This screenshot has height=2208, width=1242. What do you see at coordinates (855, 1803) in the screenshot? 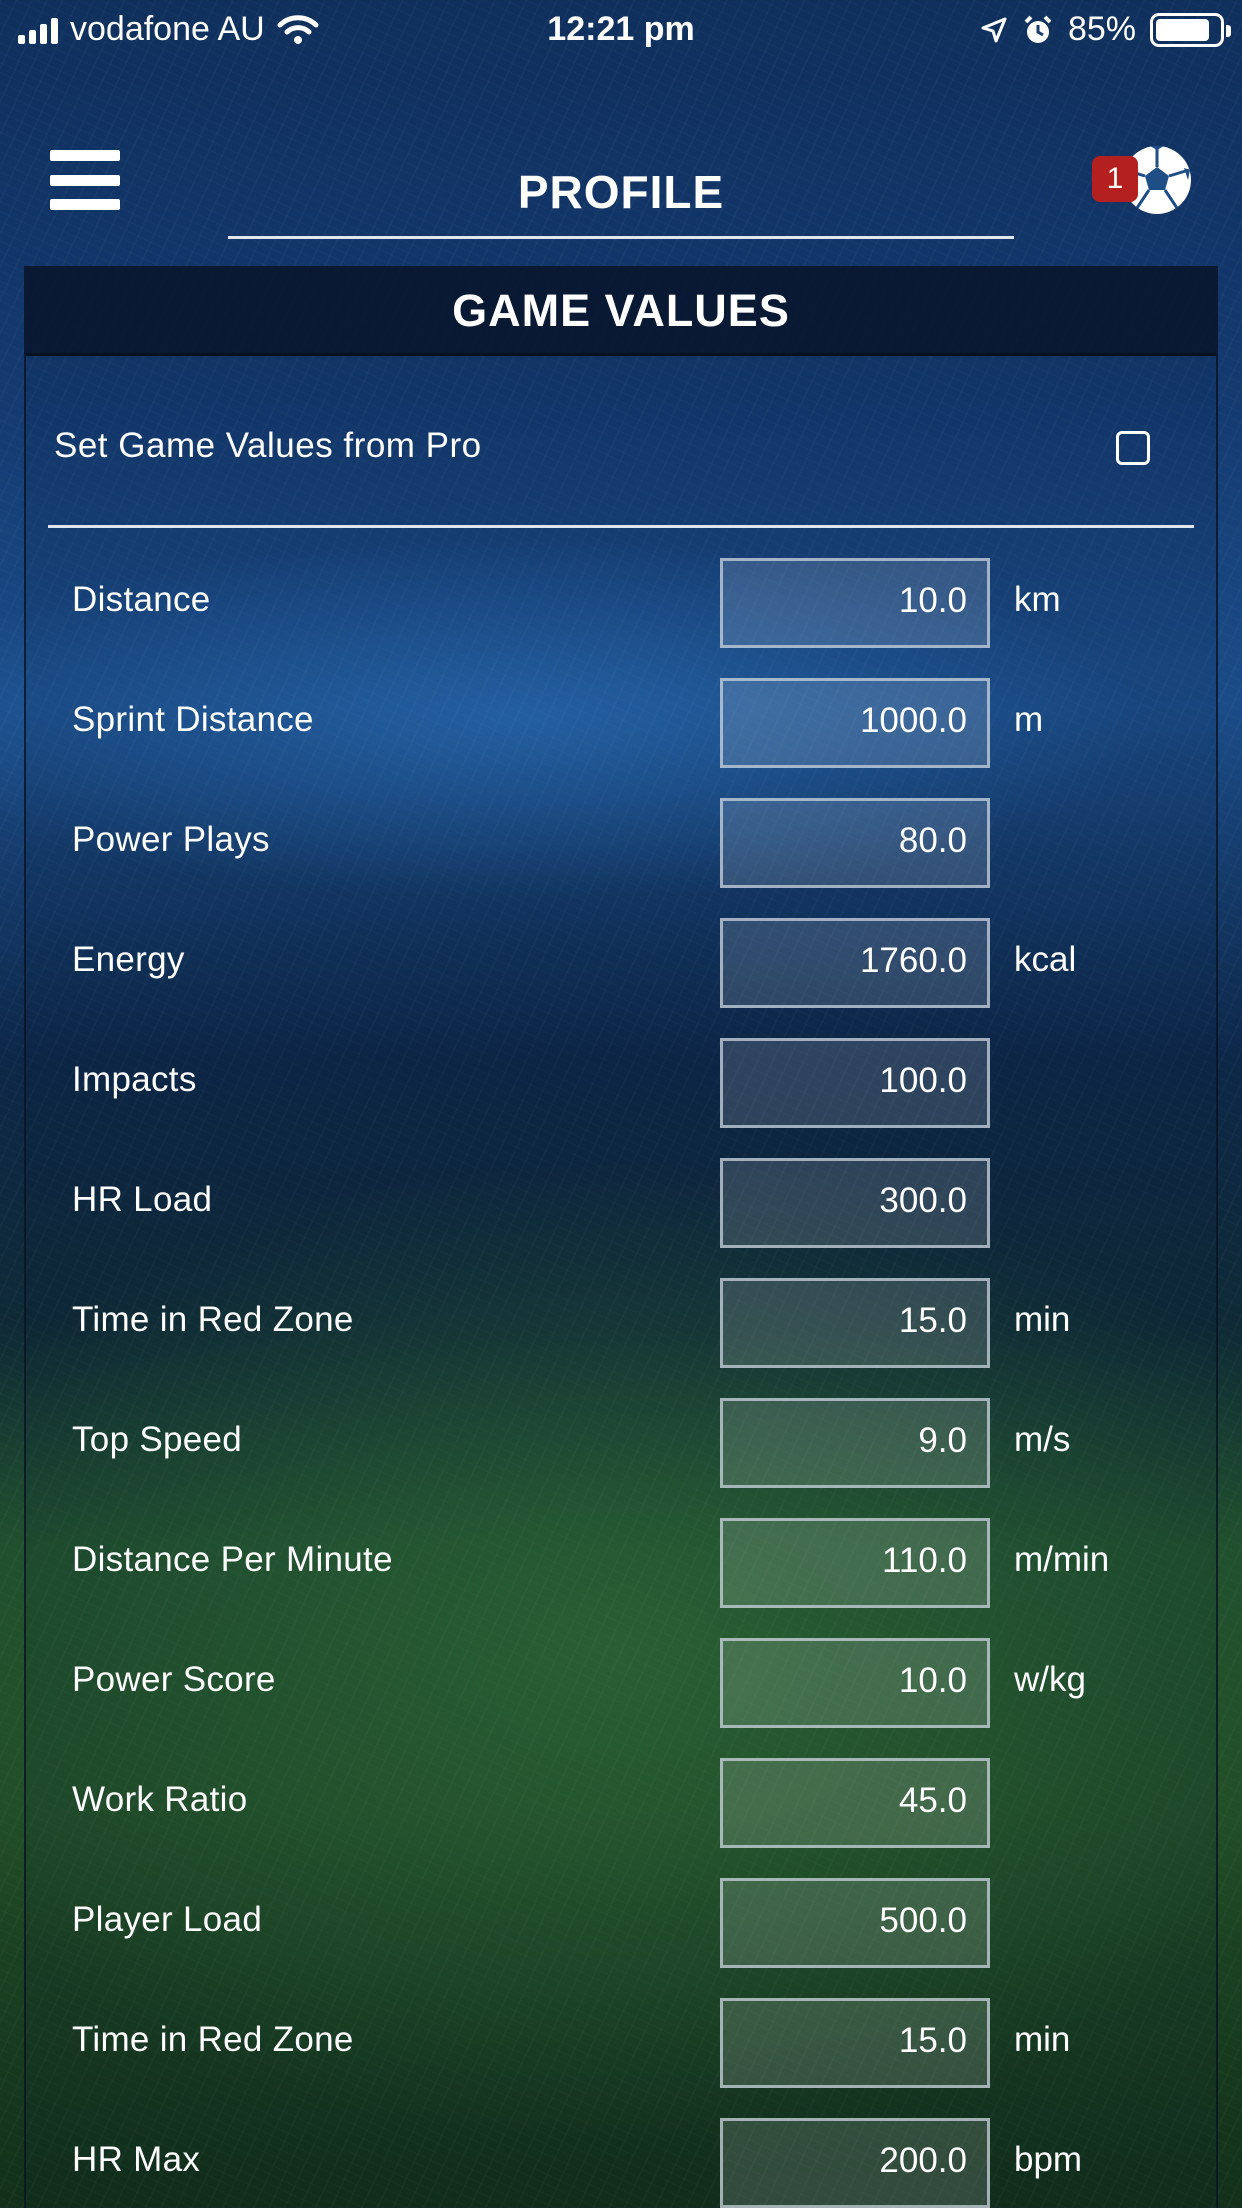
I see `value-input: 45.0` at bounding box center [855, 1803].